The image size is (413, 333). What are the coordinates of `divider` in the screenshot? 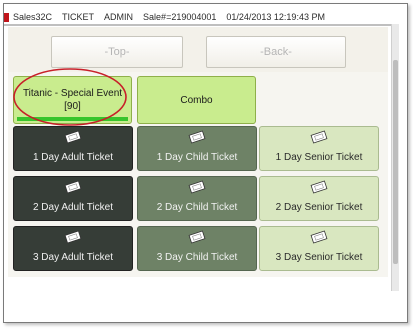 It's located at (199, 25).